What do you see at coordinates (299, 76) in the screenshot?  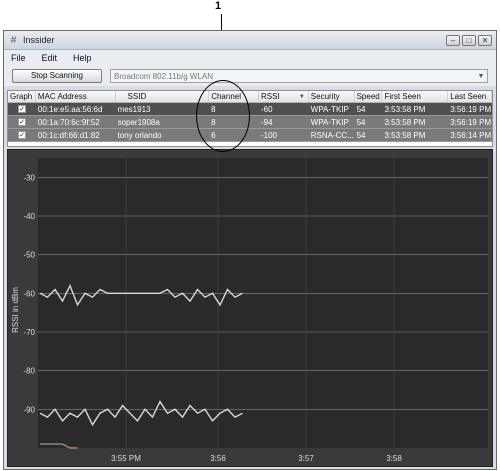 I see `adapter-dropdown: Broadcom 802.11b/g WLAN ▼` at bounding box center [299, 76].